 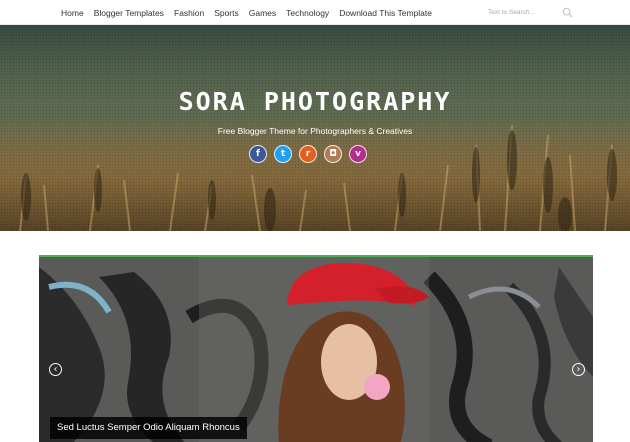 What do you see at coordinates (129, 13) in the screenshot?
I see `nav-item-blogger-templates: Blogger Templates` at bounding box center [129, 13].